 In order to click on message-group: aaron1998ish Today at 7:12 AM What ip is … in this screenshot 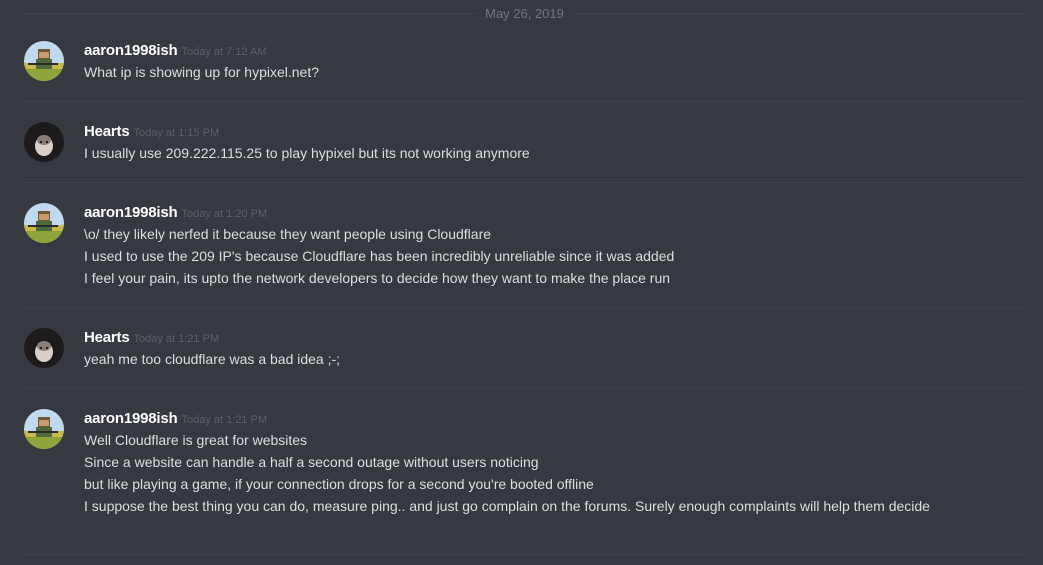, I will do `click(524, 71)`.